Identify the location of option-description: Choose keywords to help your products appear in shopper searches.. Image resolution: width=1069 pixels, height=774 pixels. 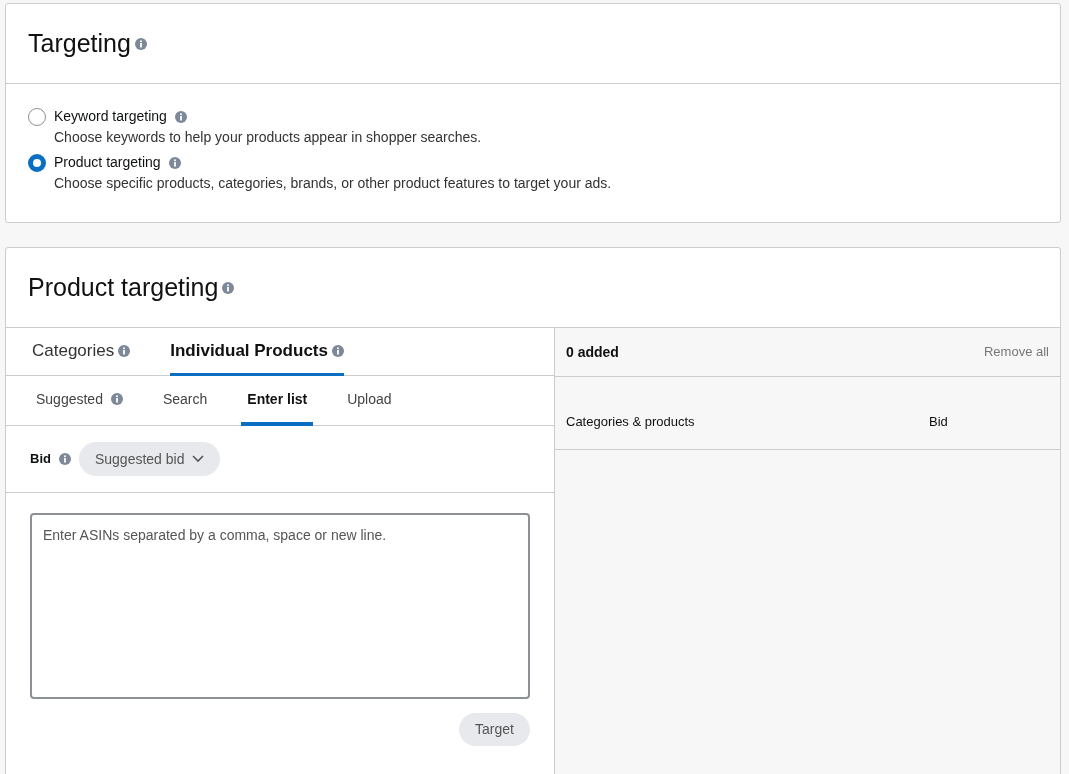
(268, 137).